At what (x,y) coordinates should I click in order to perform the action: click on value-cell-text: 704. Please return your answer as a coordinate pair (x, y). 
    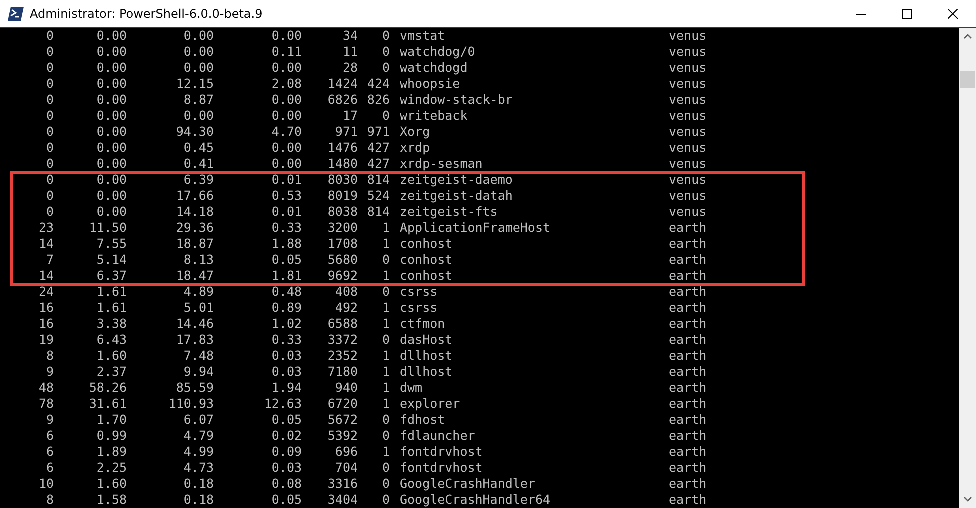
    Looking at the image, I should click on (346, 468).